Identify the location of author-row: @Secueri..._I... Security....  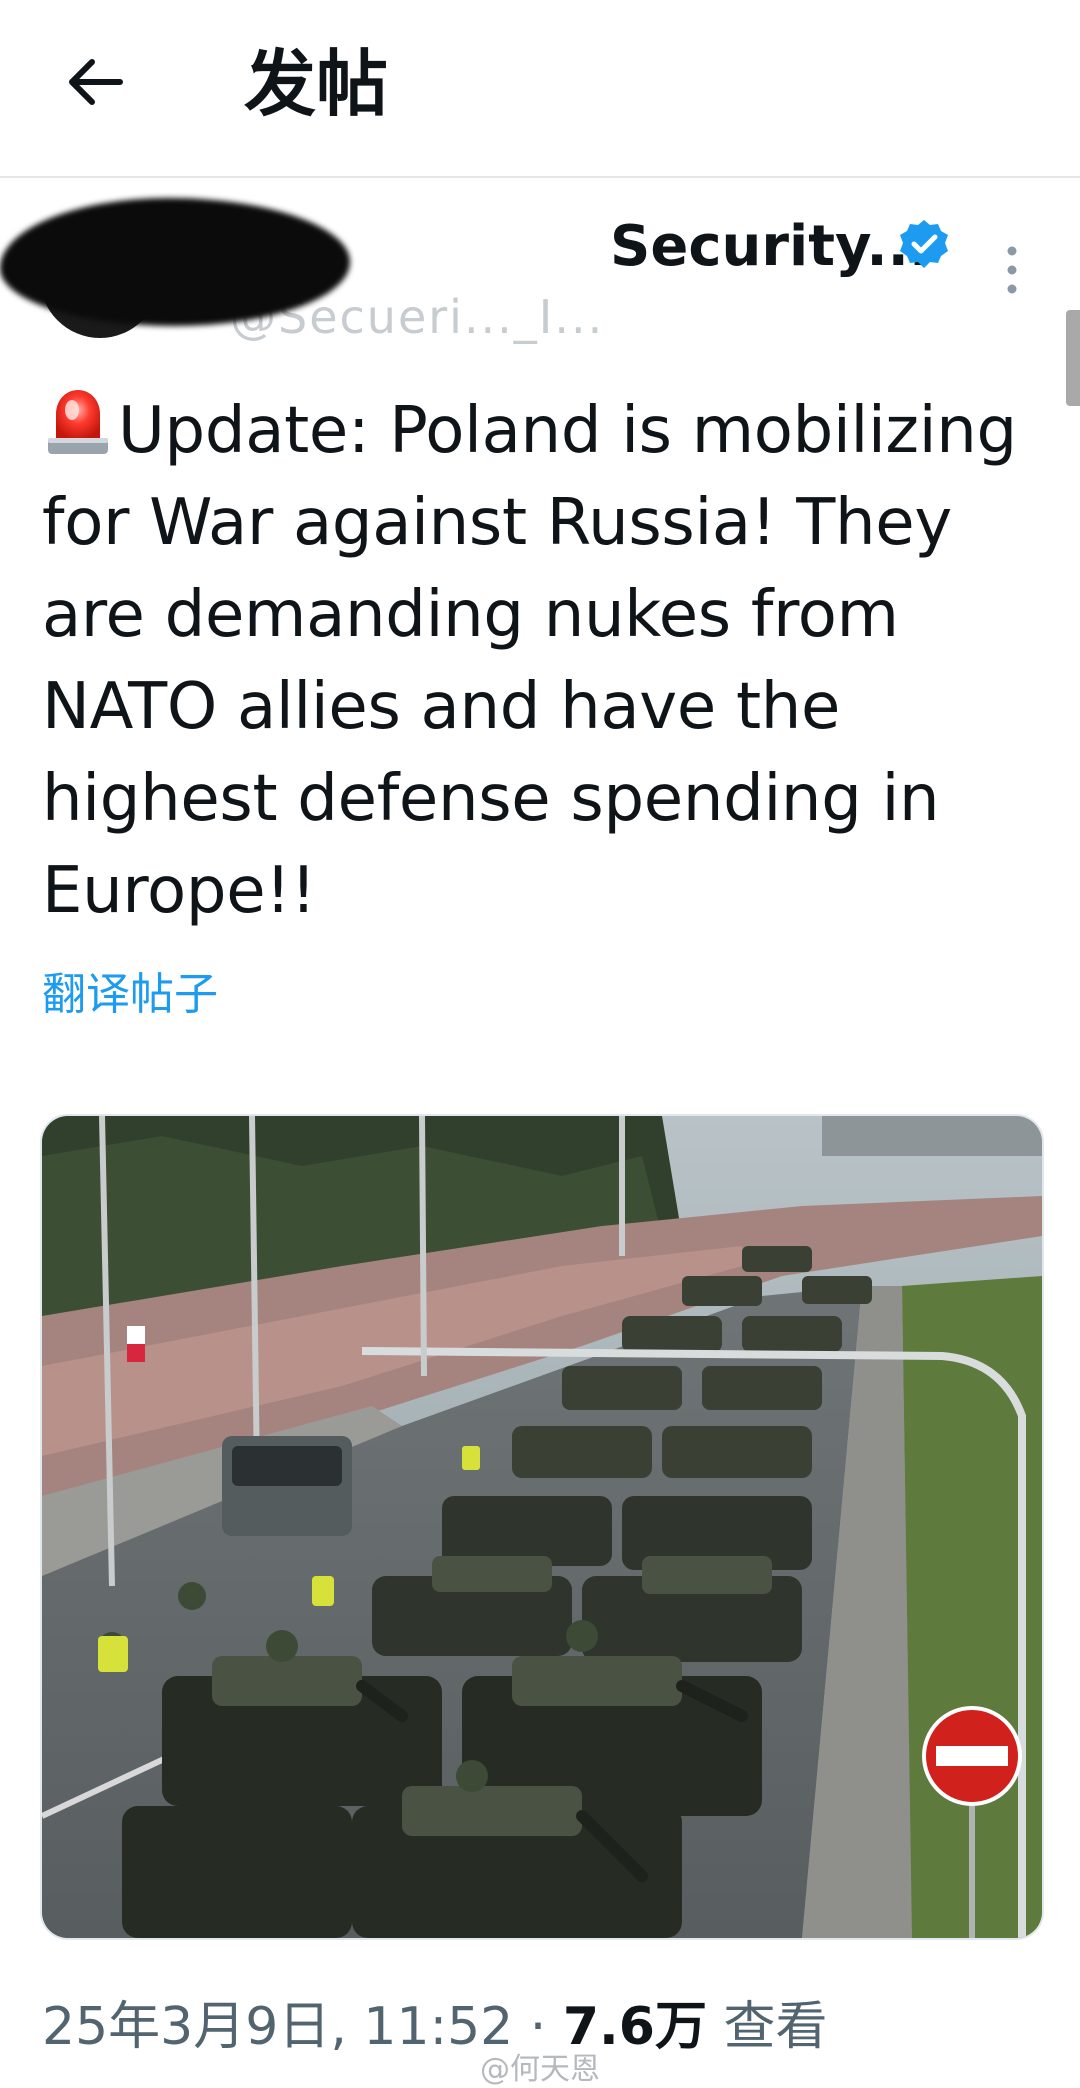
(540, 275).